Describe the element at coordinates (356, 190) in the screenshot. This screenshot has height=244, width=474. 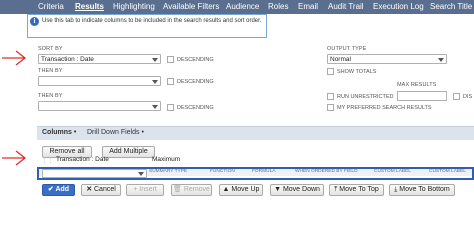
I see `move-to-top-button: ⤒ Move To Top` at that location.